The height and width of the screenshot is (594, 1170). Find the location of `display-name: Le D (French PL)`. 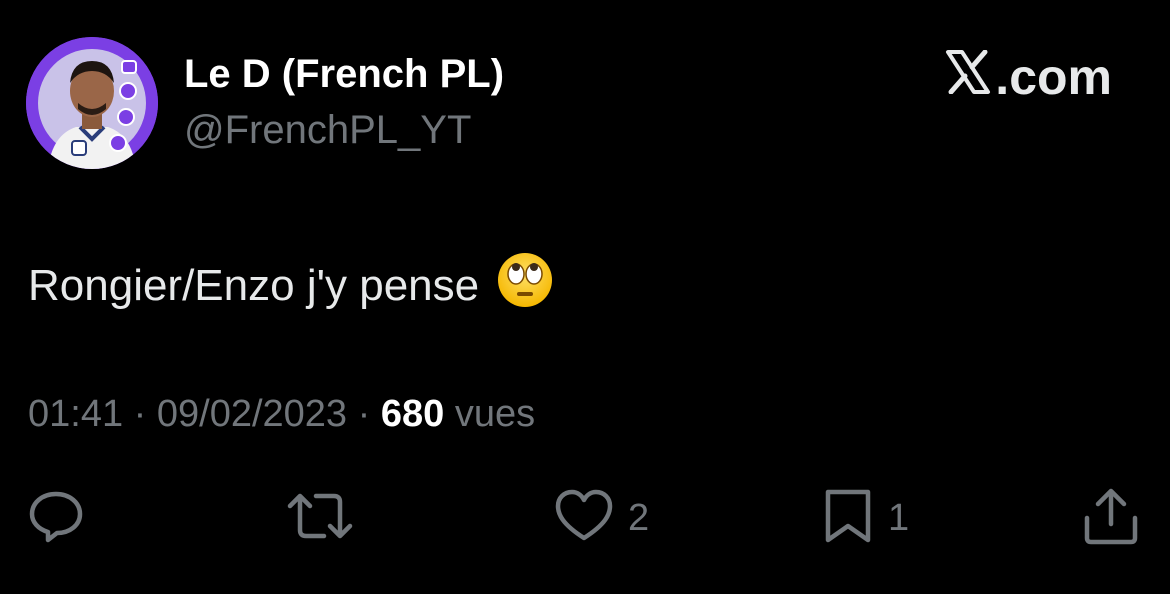

display-name: Le D (French PL) is located at coordinates (344, 74).